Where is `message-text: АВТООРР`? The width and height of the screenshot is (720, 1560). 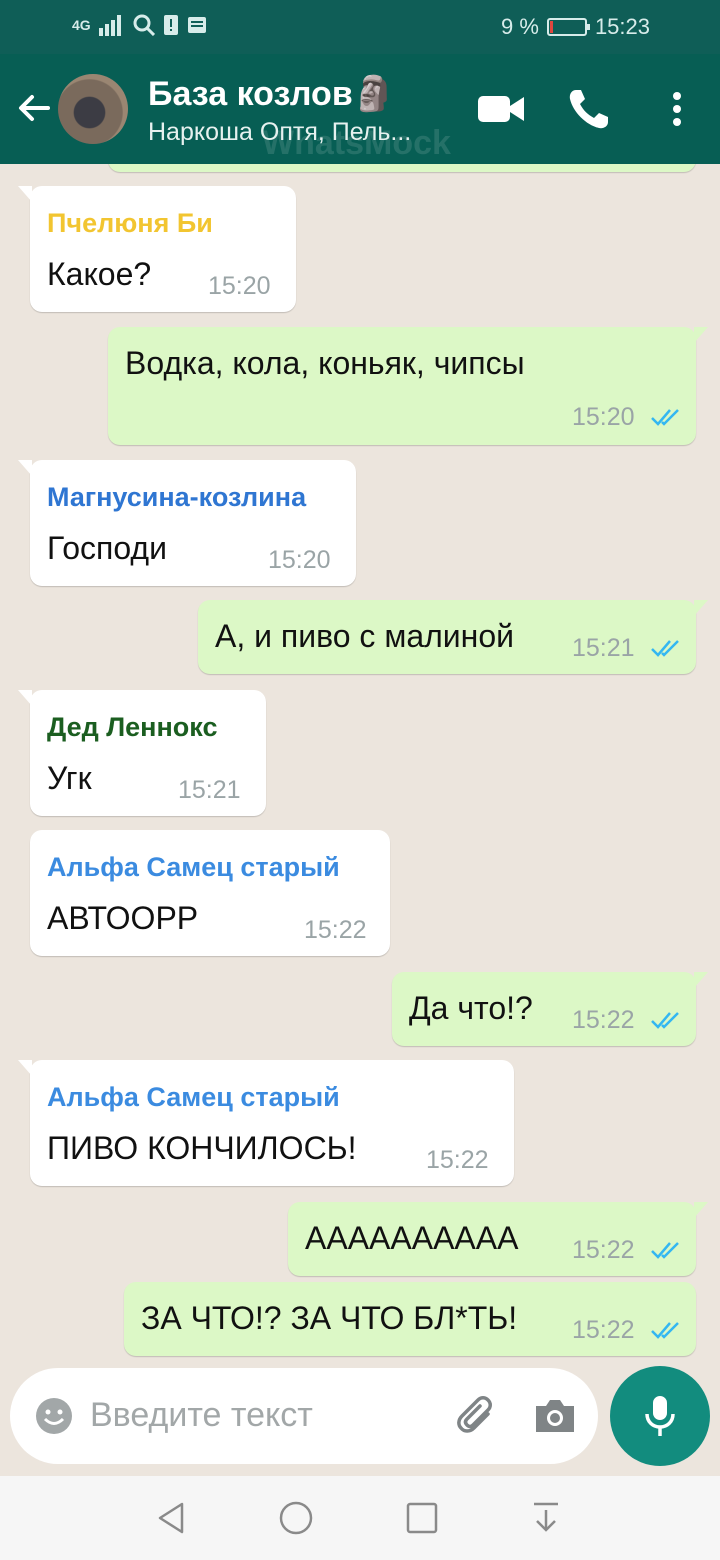 message-text: АВТООРР is located at coordinates (123, 918).